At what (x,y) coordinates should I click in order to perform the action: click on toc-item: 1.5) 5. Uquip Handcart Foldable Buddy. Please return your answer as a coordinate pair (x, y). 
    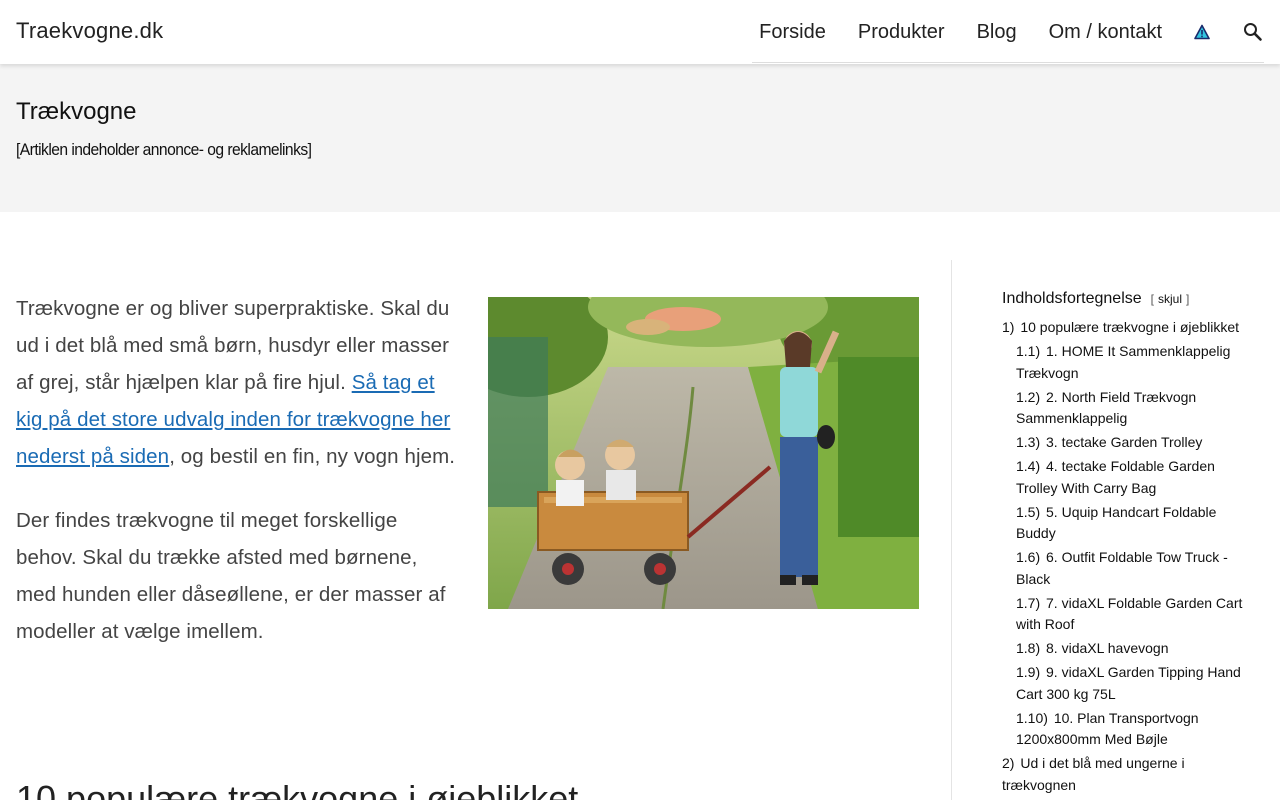
    Looking at the image, I should click on (1127, 523).